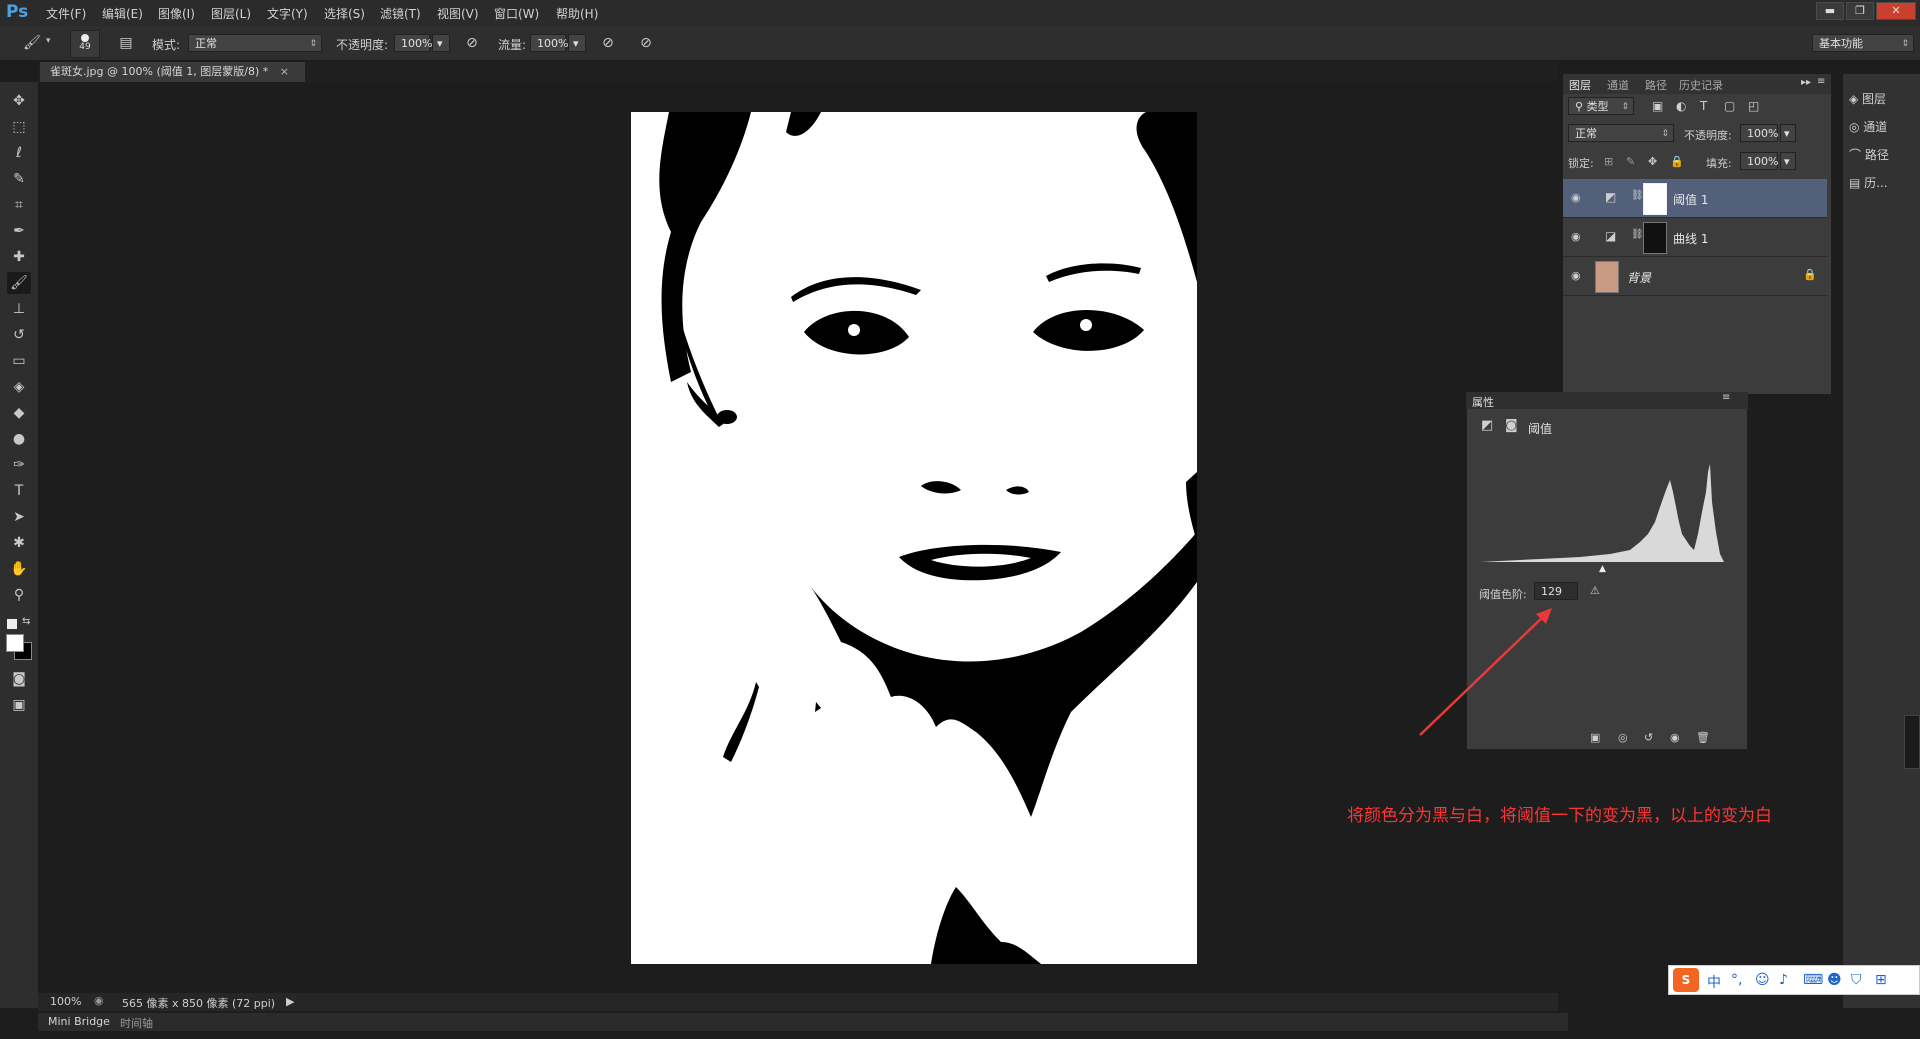 The height and width of the screenshot is (1039, 1920). What do you see at coordinates (1648, 737) in the screenshot?
I see `reset-icon: ↺` at bounding box center [1648, 737].